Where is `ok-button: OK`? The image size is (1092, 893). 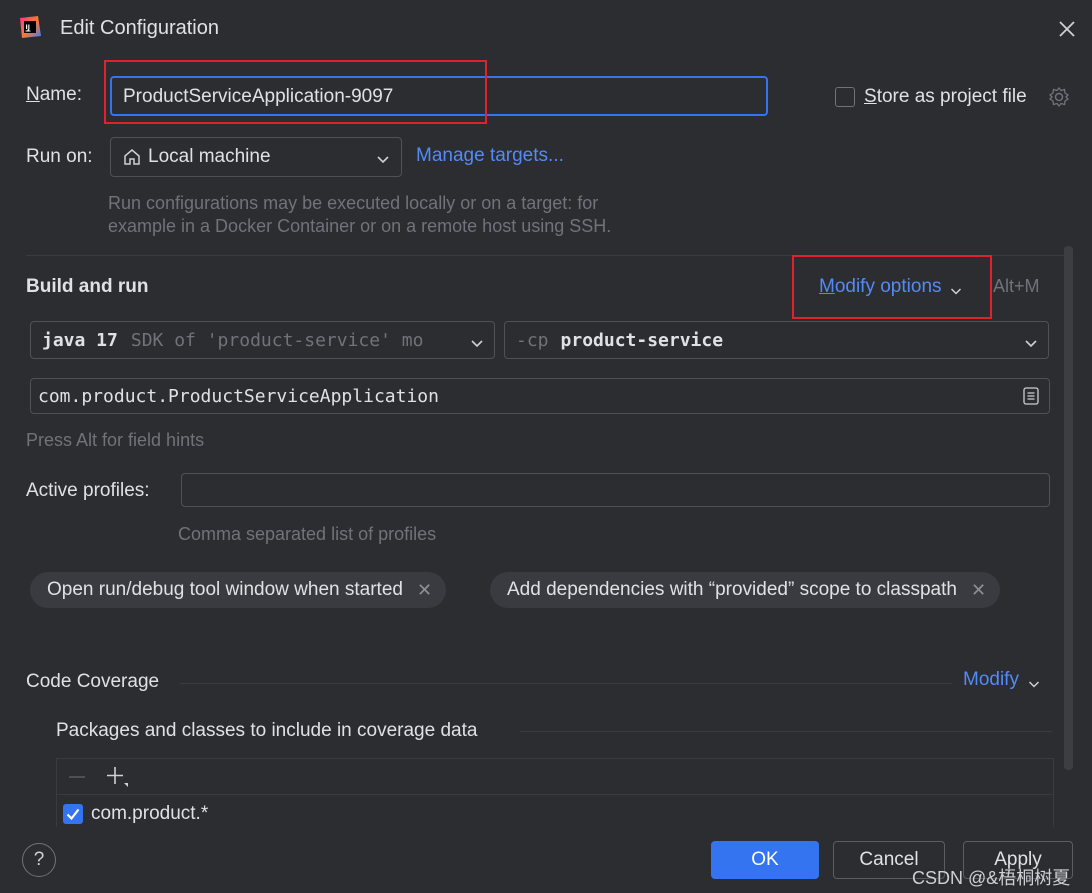
ok-button: OK is located at coordinates (765, 860).